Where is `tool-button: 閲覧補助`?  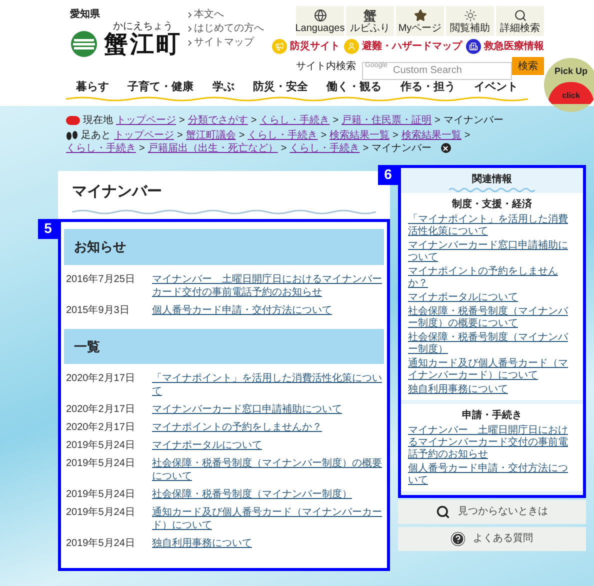
tool-button: 閲覧補助 is located at coordinates (470, 21).